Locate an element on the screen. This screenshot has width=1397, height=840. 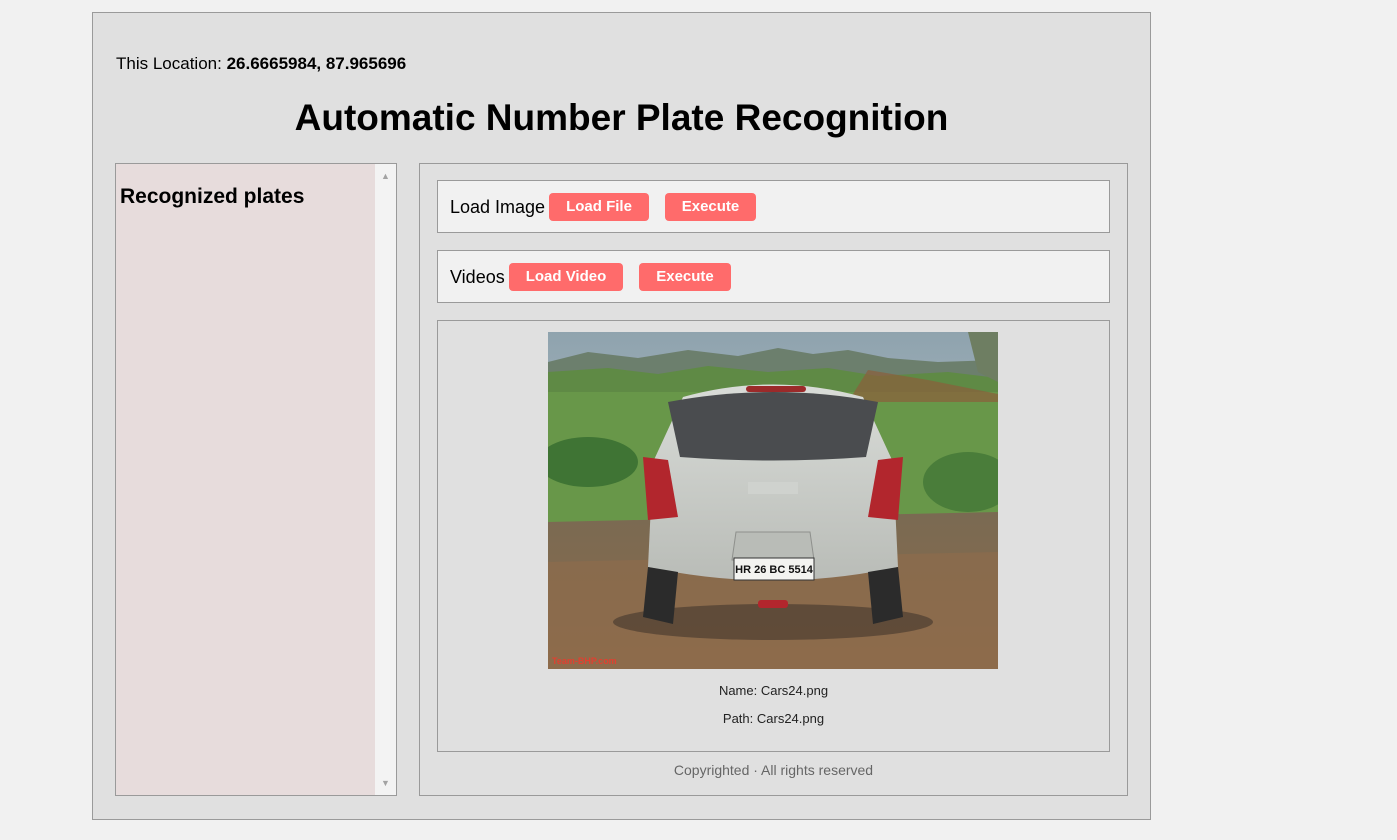
videos-row: Videos Load Video Execute is located at coordinates (773, 276).